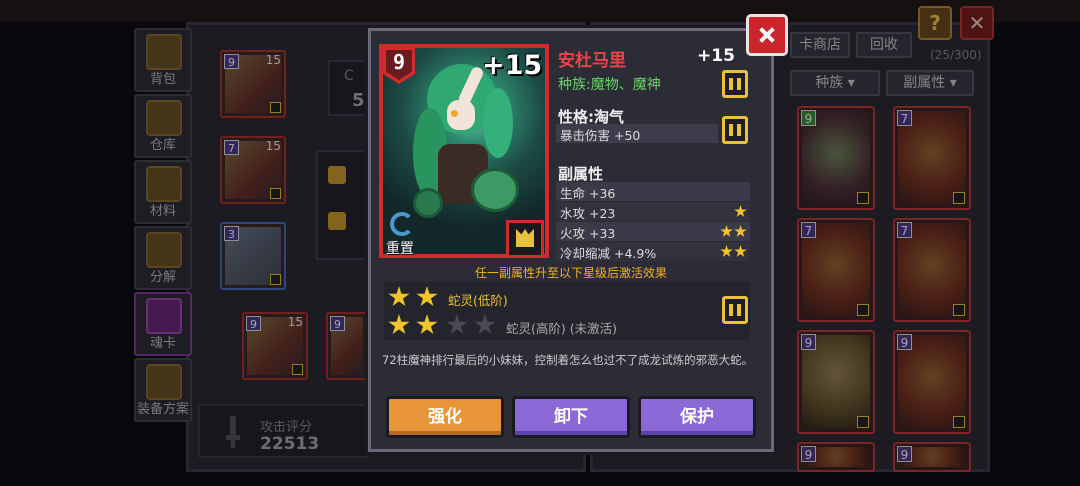  I want to click on sub-attr-text: 冷却缩减 +4.9%, so click(608, 253).